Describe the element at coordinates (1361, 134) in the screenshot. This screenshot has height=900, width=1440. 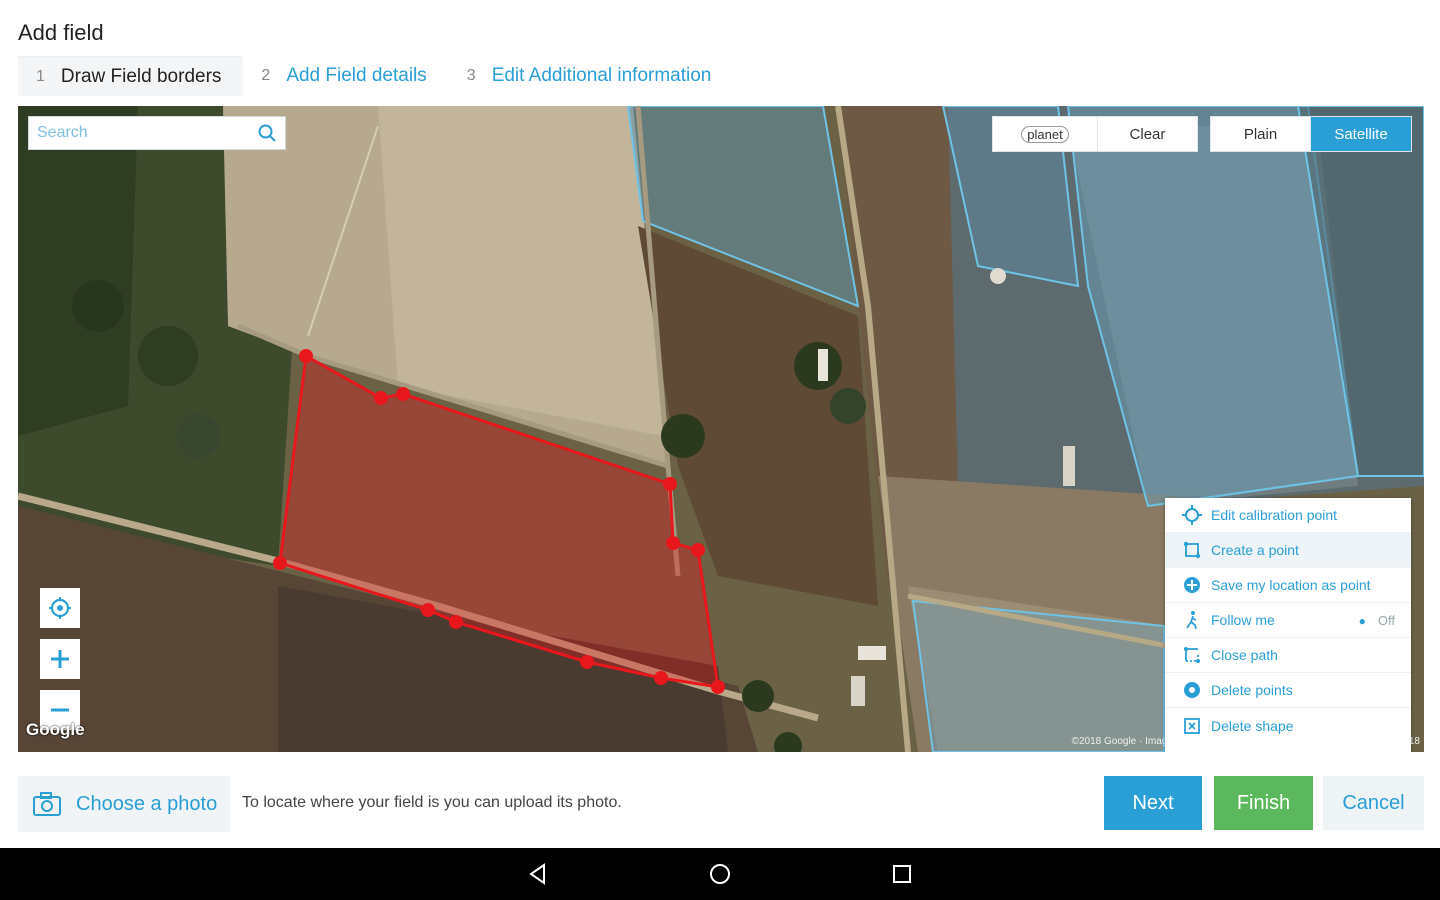
I see `satellite-map-button: Satellite` at that location.